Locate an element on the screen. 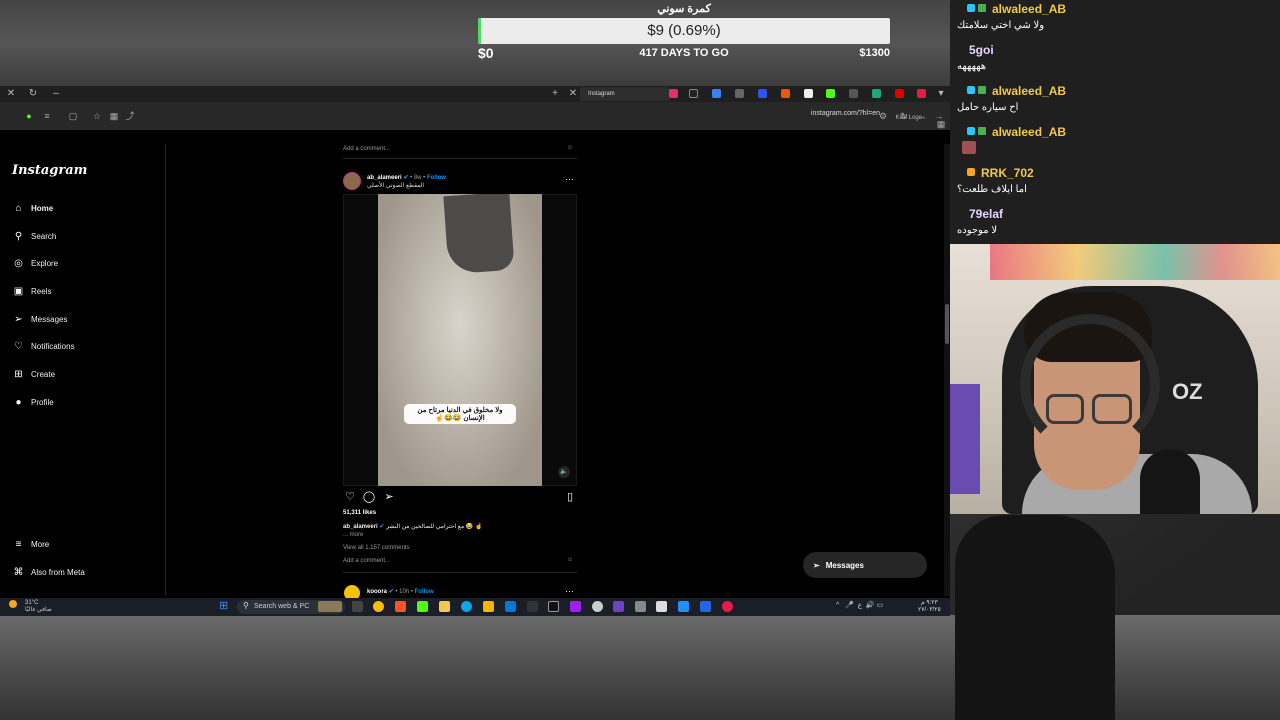  task-view-icon is located at coordinates (357, 606).